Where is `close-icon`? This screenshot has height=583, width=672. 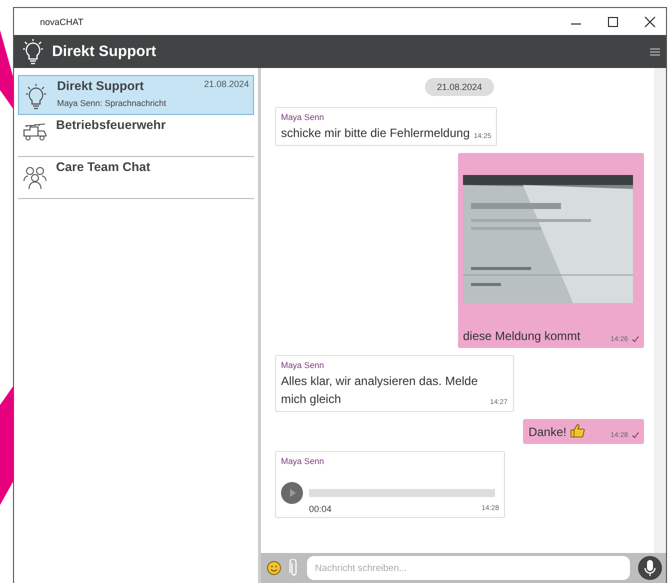 close-icon is located at coordinates (650, 22).